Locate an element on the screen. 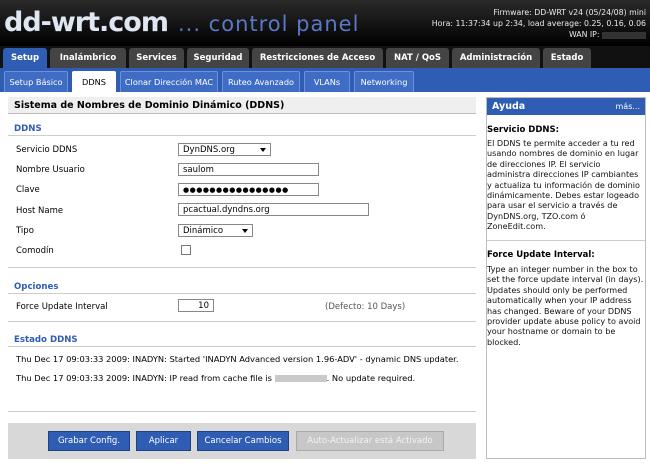 The width and height of the screenshot is (650, 468). help-ddns-heading: Servicio DDNS: is located at coordinates (523, 130).